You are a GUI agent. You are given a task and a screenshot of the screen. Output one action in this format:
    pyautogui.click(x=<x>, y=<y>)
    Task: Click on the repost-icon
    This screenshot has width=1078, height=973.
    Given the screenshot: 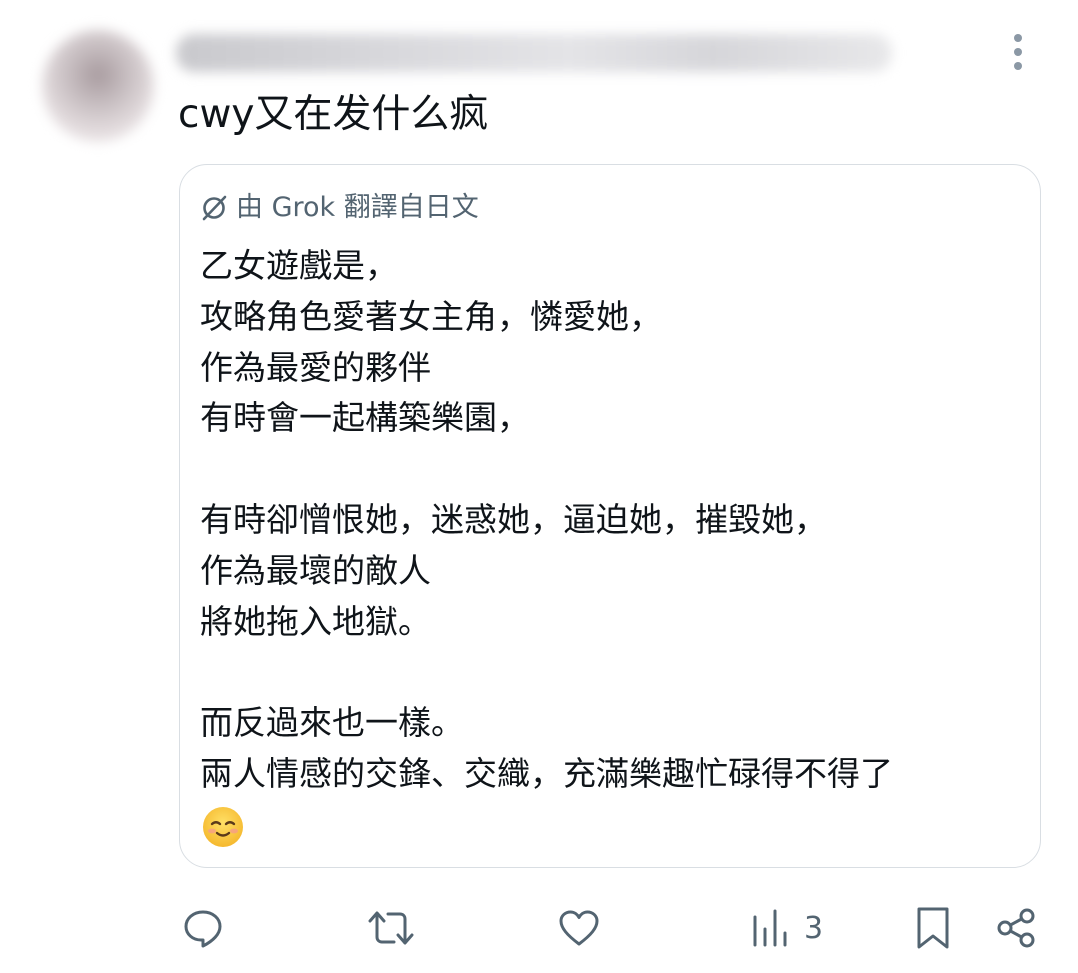 What is the action you would take?
    pyautogui.click(x=391, y=928)
    